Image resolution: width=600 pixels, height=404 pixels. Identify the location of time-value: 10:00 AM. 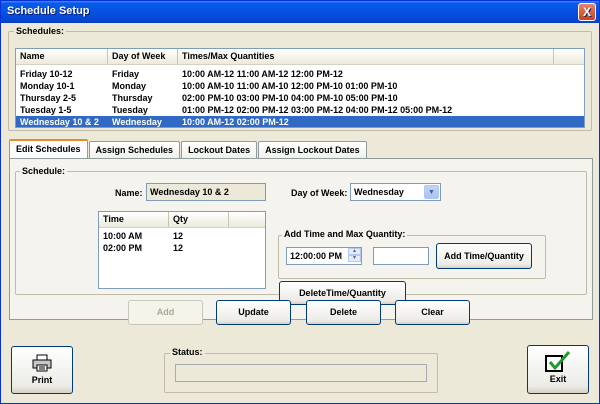
(123, 236).